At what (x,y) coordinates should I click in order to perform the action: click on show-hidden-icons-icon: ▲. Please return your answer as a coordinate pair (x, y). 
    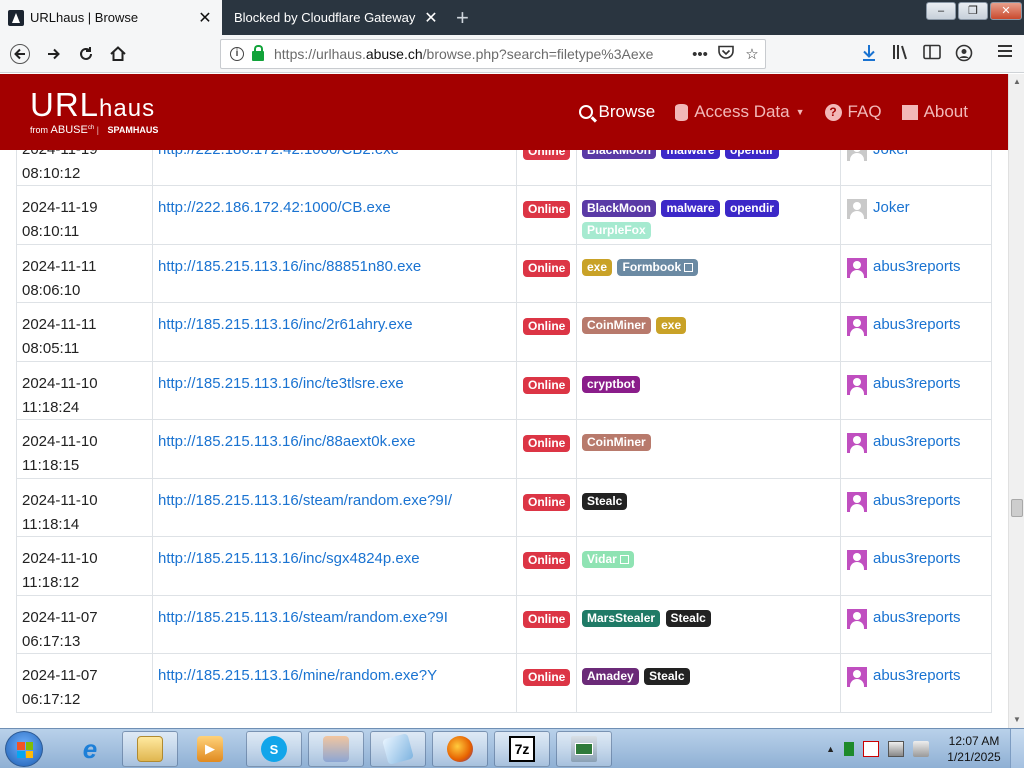
    Looking at the image, I should click on (830, 749).